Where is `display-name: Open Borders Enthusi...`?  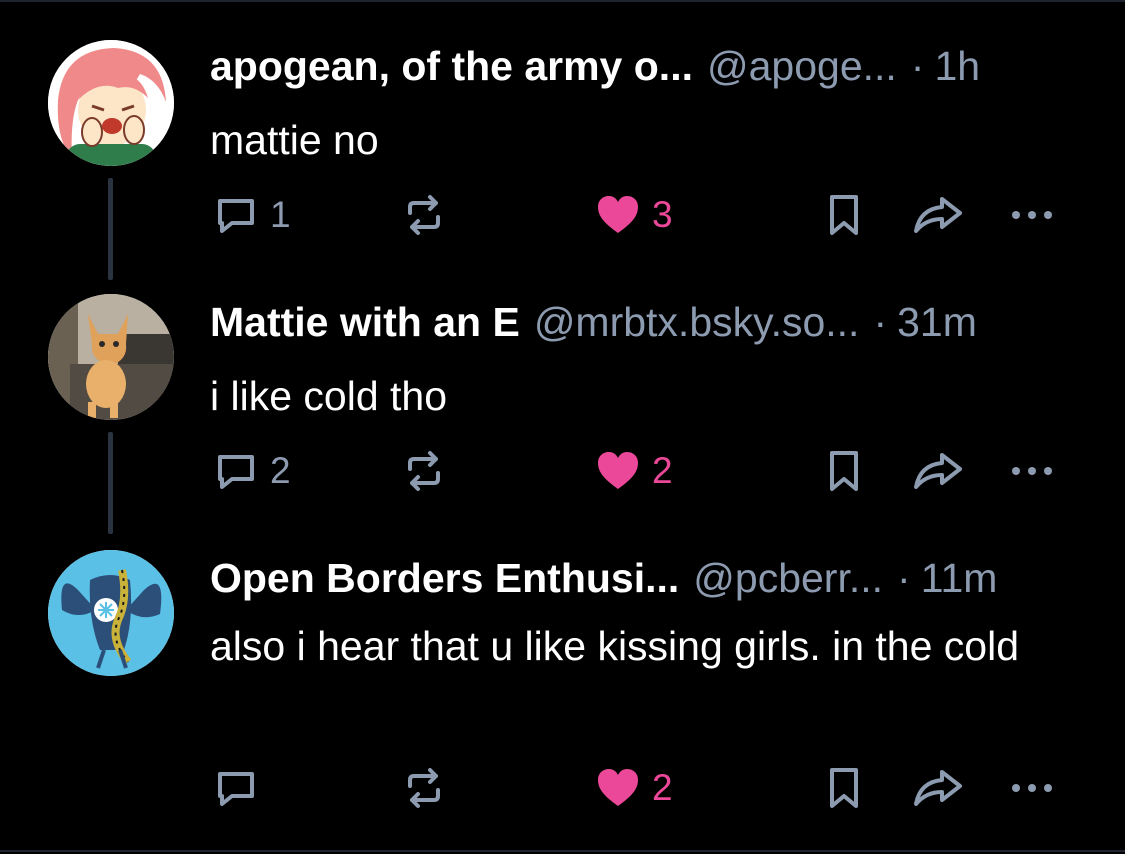
display-name: Open Borders Enthusi... is located at coordinates (444, 578).